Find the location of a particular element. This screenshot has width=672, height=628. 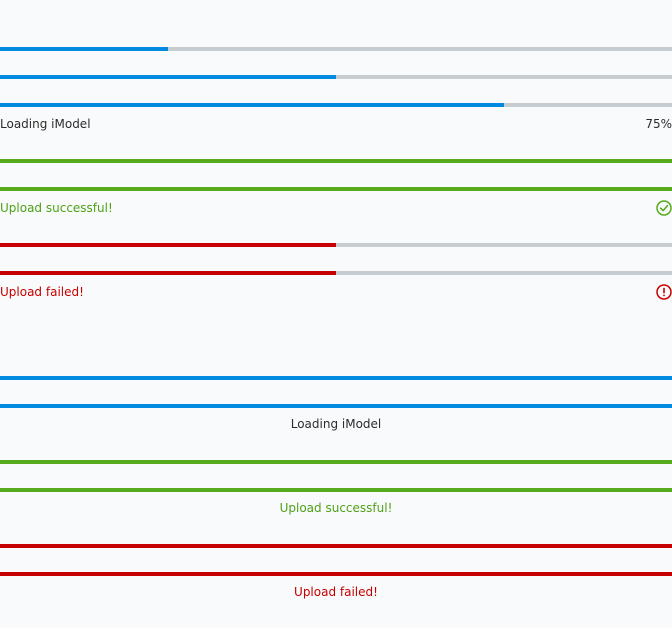

checkmark-circle-icon is located at coordinates (664, 208).